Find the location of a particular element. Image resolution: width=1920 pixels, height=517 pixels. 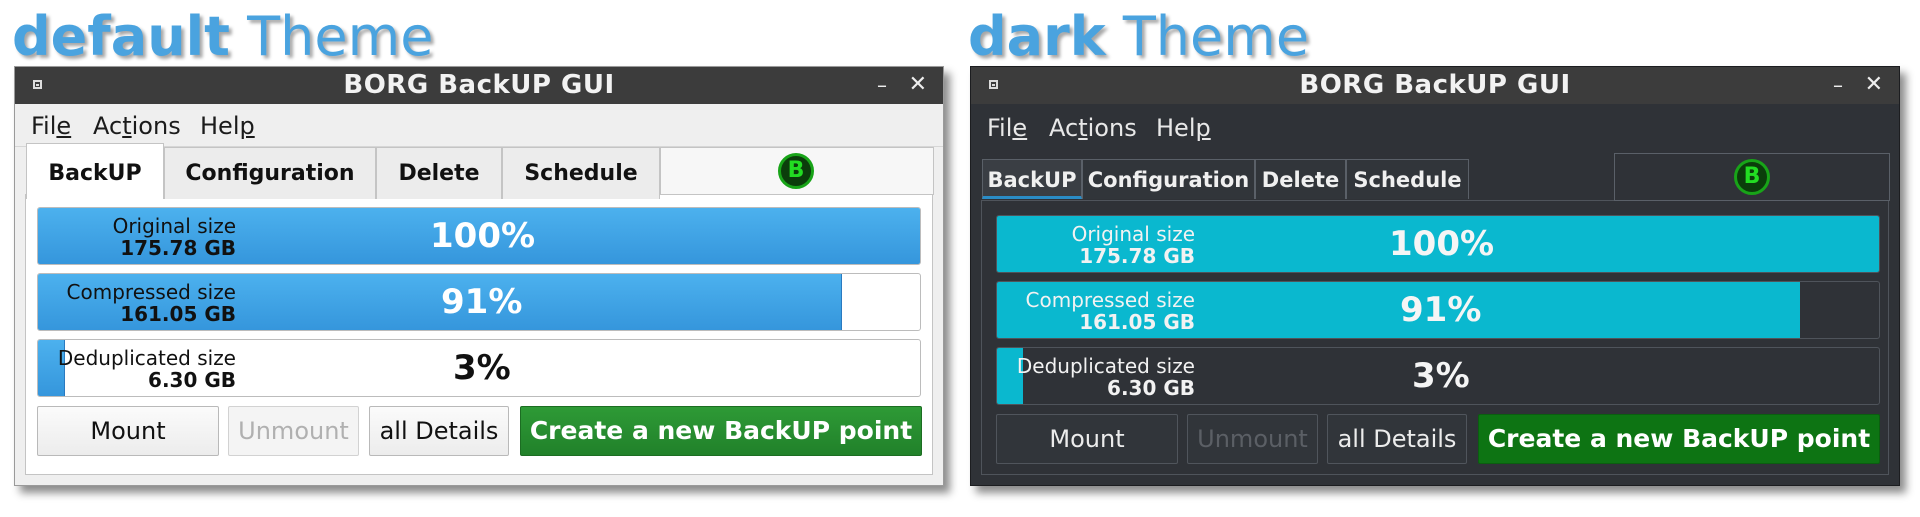

dark-theme-heading: dark Theme is located at coordinates (1138, 37).